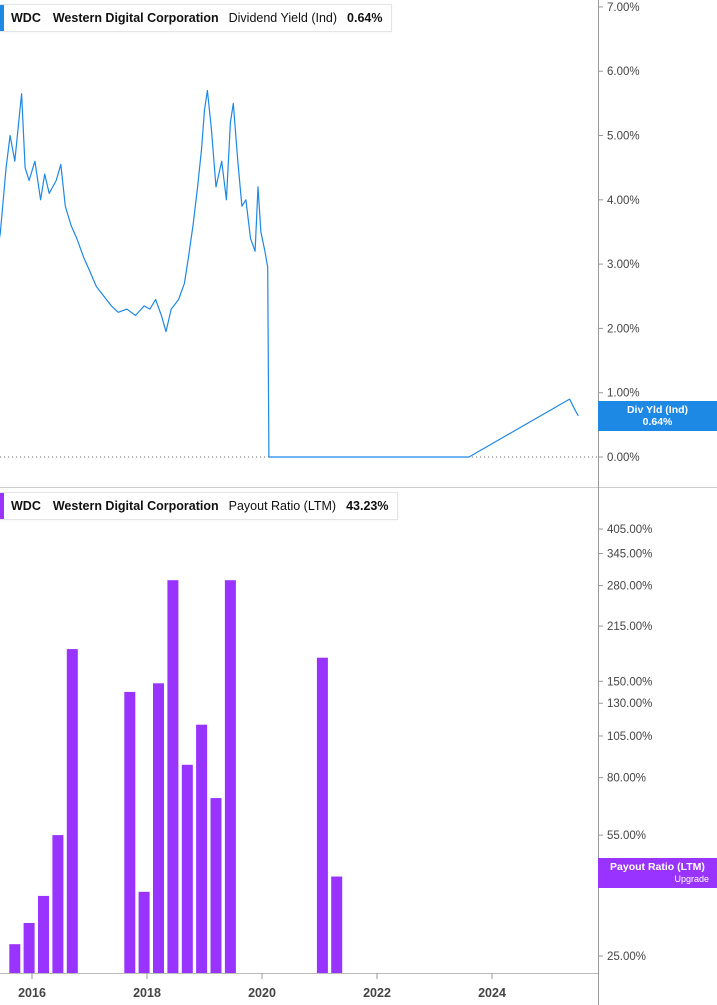  Describe the element at coordinates (629, 587) in the screenshot. I see `payout-y-tick-label: 280.00%` at that location.